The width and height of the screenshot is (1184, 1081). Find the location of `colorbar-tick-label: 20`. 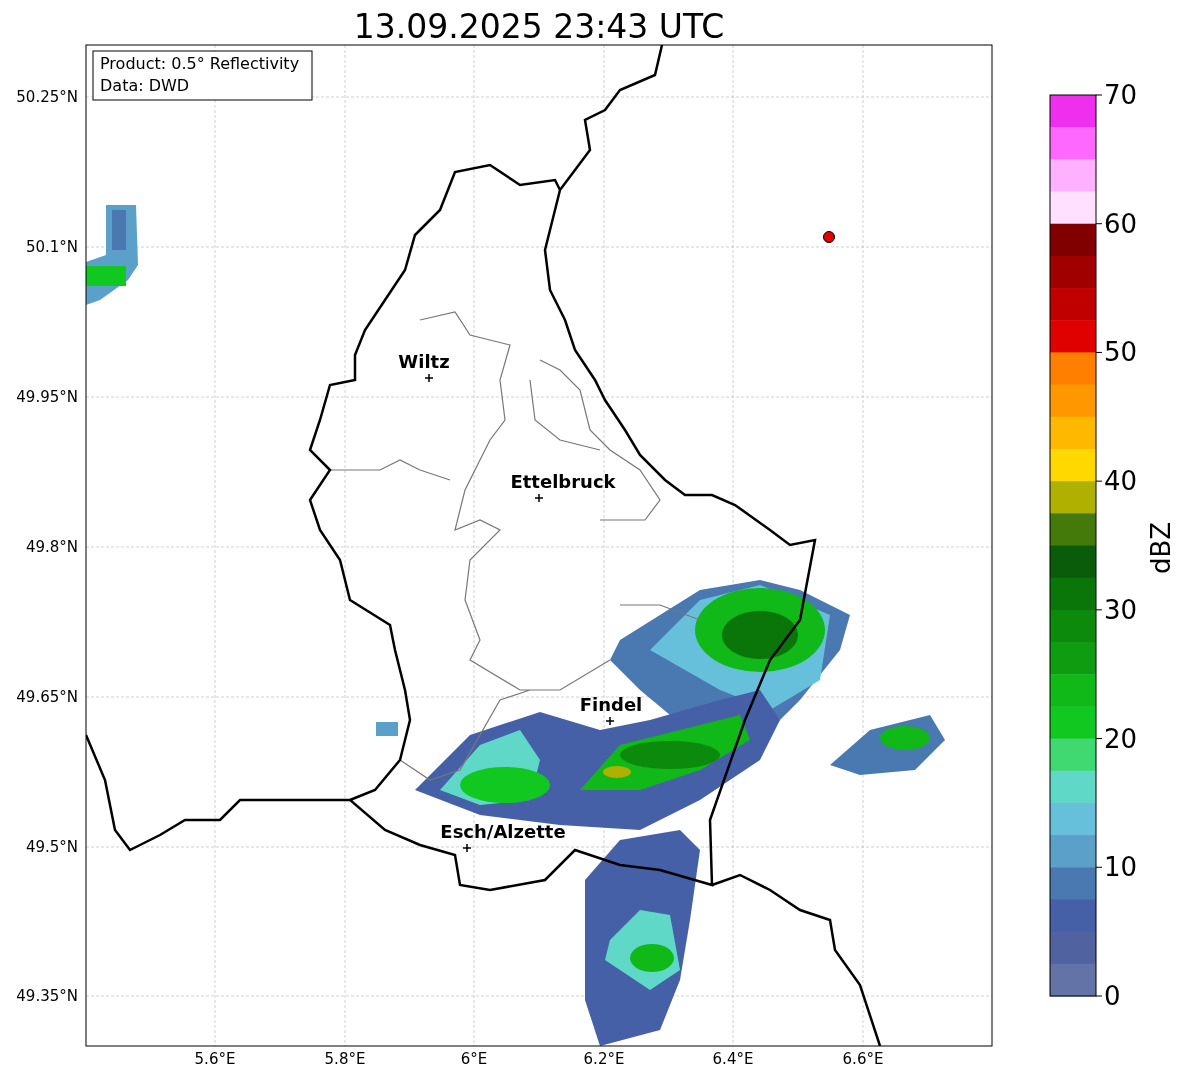

colorbar-tick-label: 20 is located at coordinates (1121, 738).